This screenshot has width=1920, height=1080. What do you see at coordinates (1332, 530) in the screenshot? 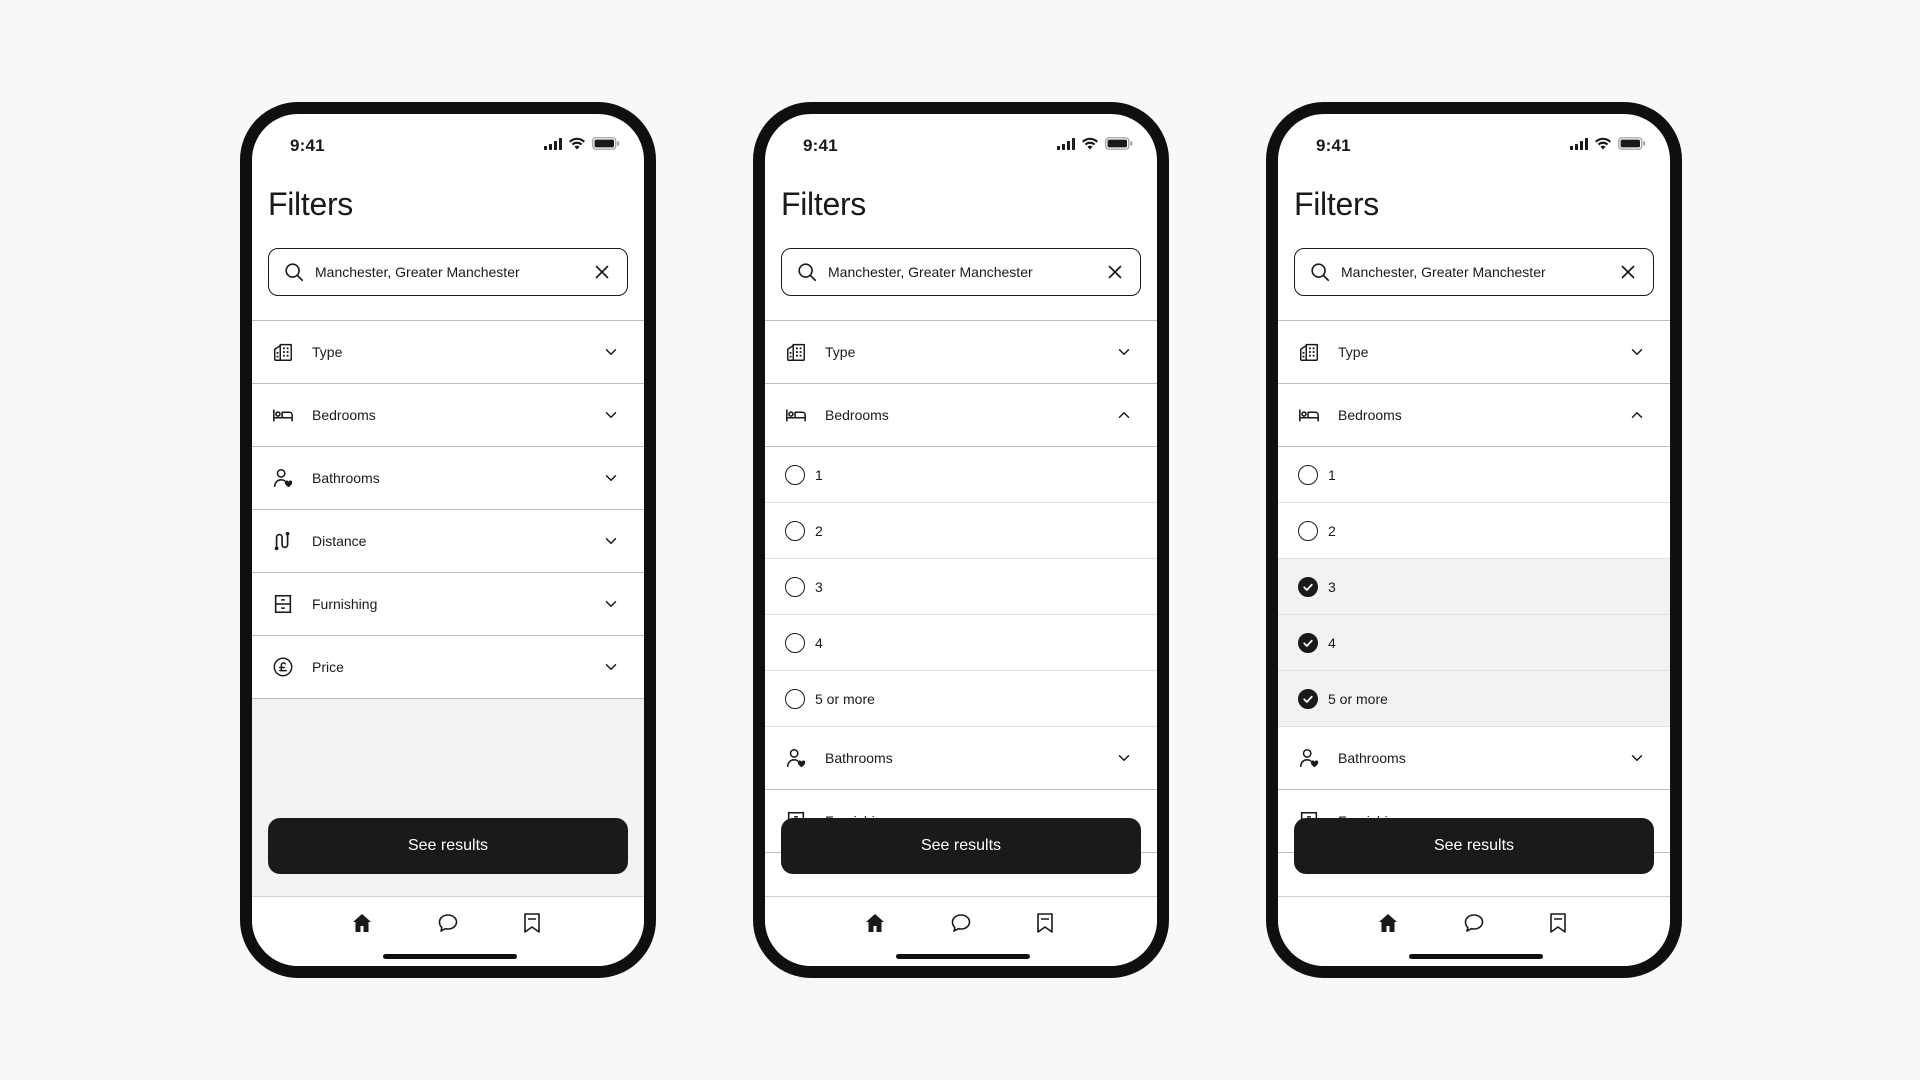
I see `option-label: 2` at bounding box center [1332, 530].